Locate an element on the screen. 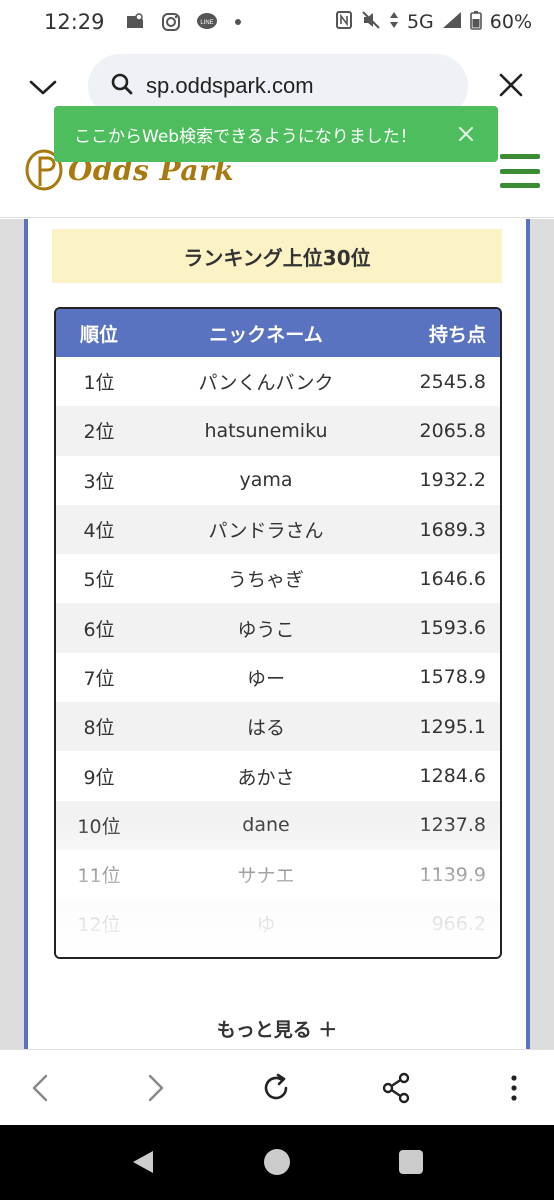  points-cell: 2065.8 is located at coordinates (452, 430).